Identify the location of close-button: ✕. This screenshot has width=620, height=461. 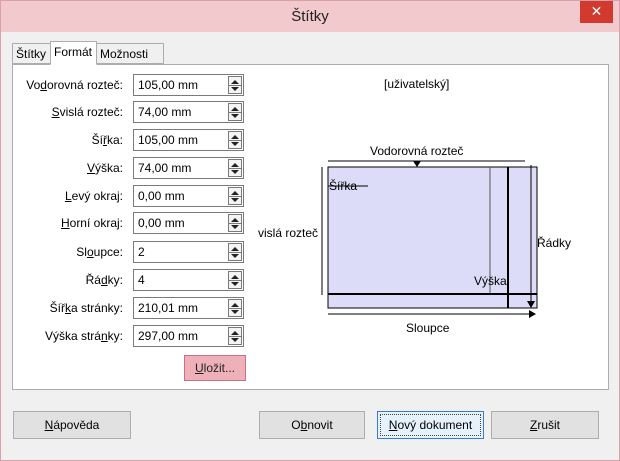
(596, 12).